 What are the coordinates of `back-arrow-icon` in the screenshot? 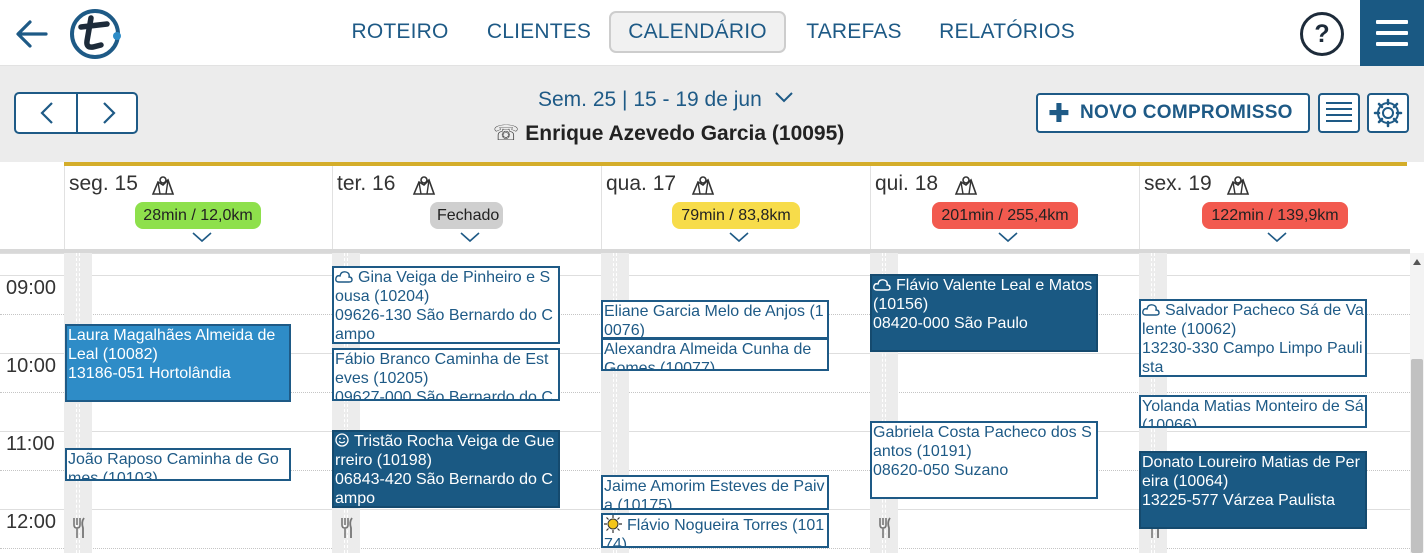 It's located at (32, 34).